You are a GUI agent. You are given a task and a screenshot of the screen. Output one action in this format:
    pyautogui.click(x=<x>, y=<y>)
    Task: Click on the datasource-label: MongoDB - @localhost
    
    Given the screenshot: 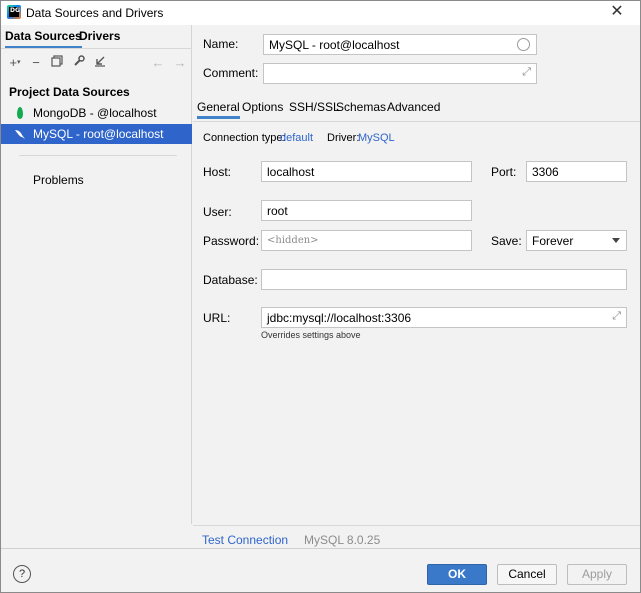 What is the action you would take?
    pyautogui.click(x=95, y=113)
    